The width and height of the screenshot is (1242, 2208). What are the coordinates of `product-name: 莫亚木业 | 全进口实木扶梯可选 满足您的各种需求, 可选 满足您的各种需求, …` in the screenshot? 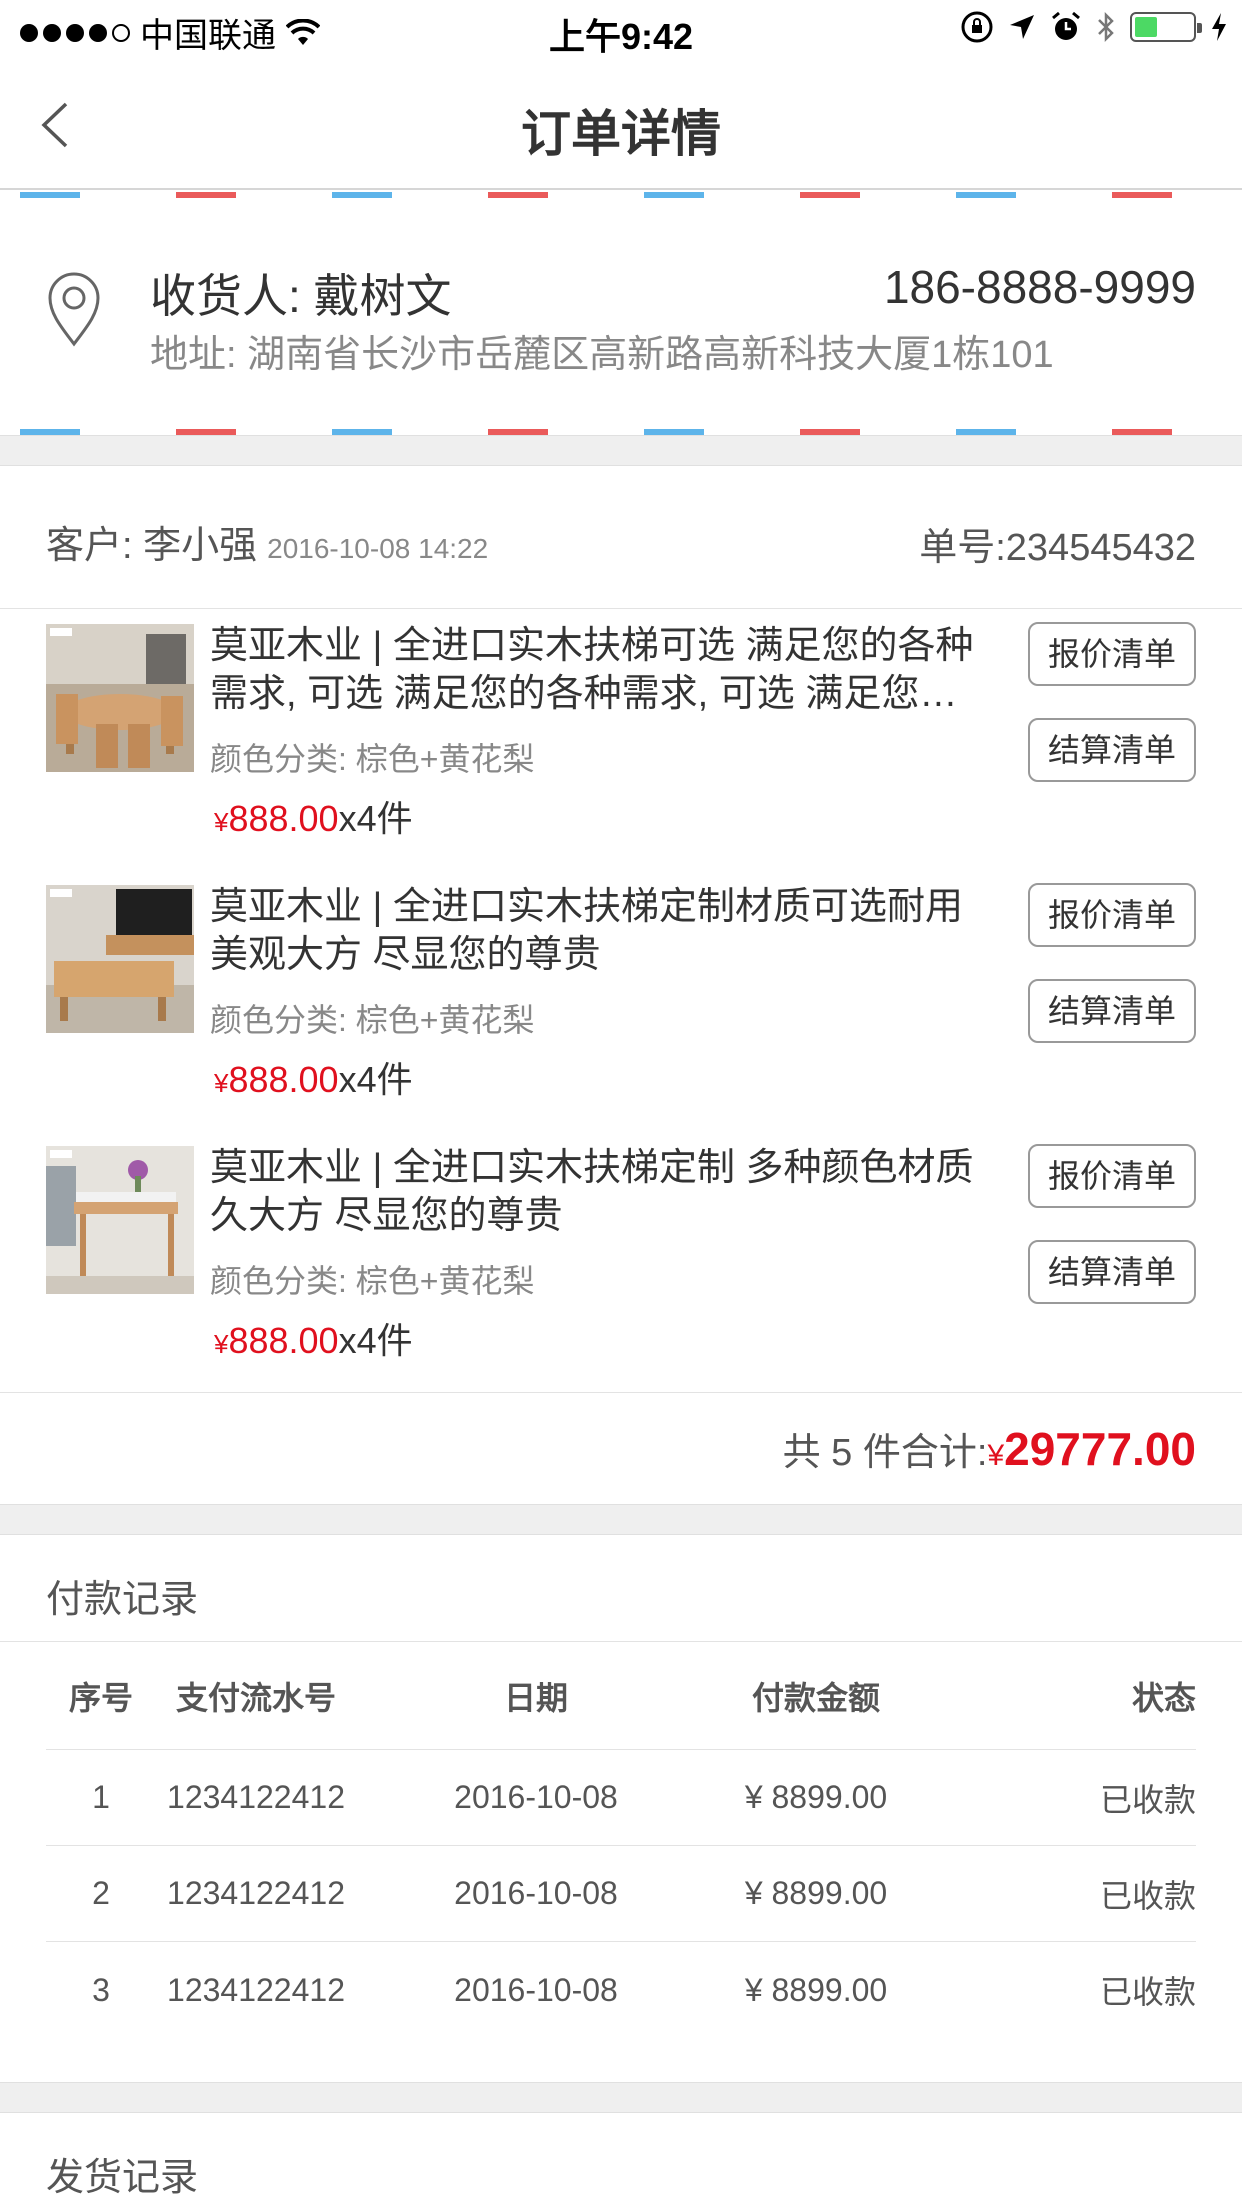 It's located at (600, 670).